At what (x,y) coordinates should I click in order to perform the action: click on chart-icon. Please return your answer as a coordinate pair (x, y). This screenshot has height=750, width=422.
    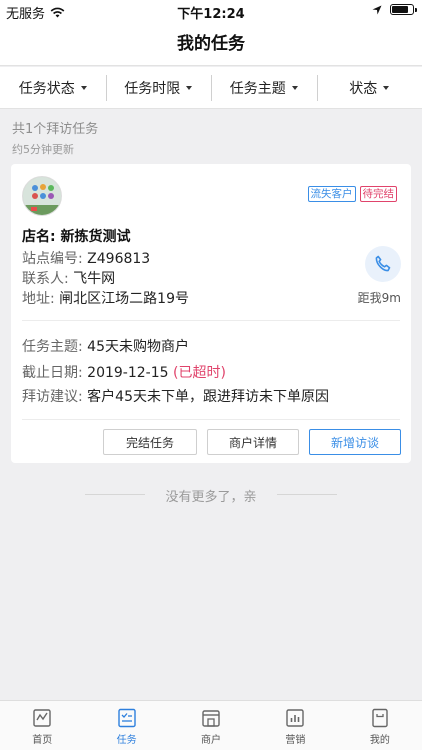
    Looking at the image, I should click on (295, 718).